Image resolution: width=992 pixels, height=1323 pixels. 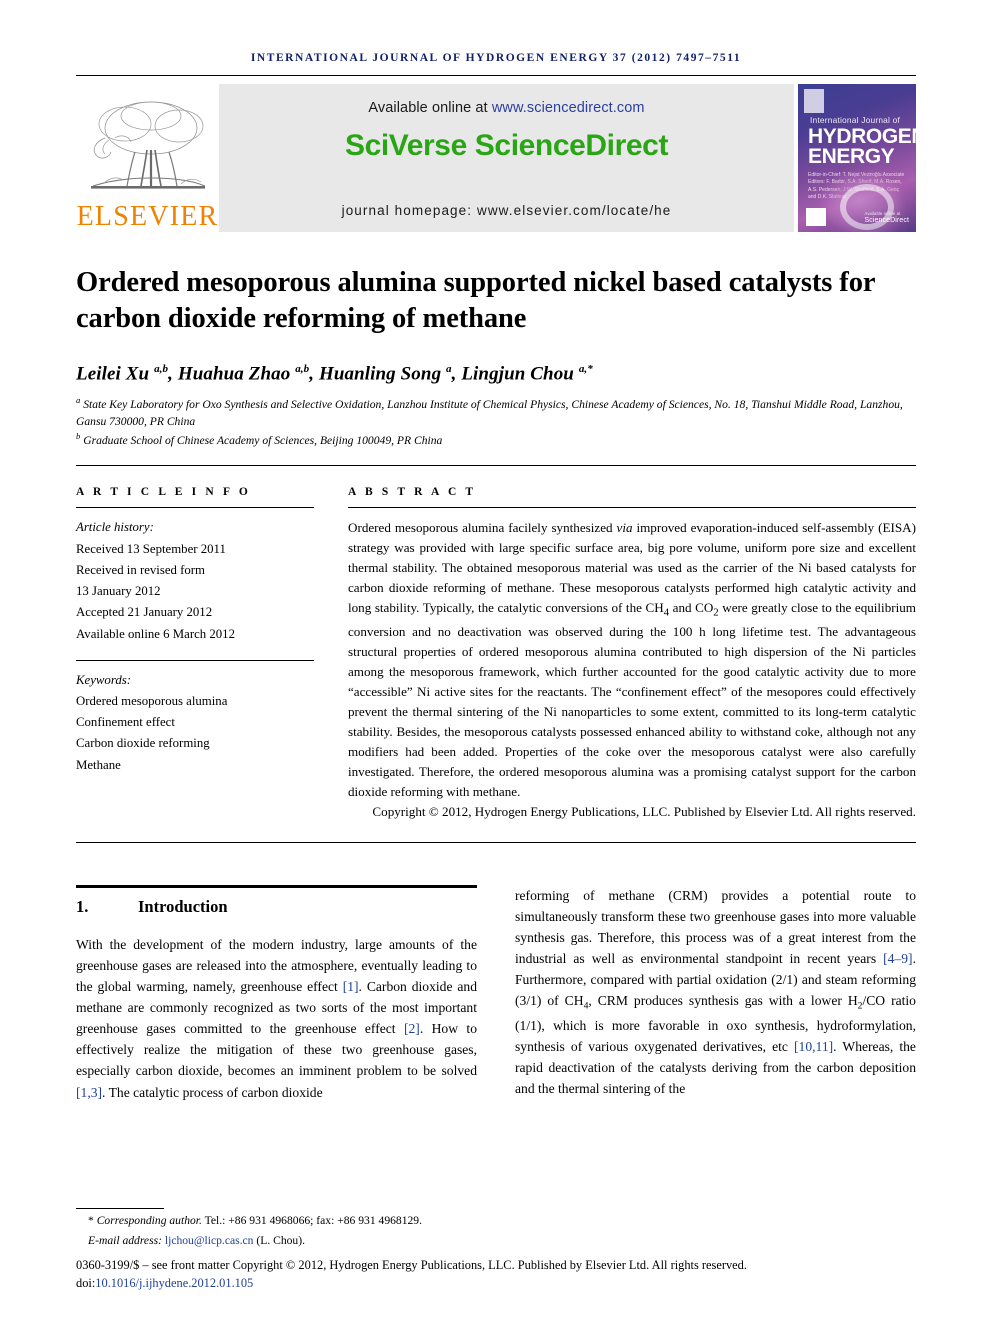 I want to click on cover-sciencedirect-mark: Available online at ScienceDirect, so click(x=887, y=217).